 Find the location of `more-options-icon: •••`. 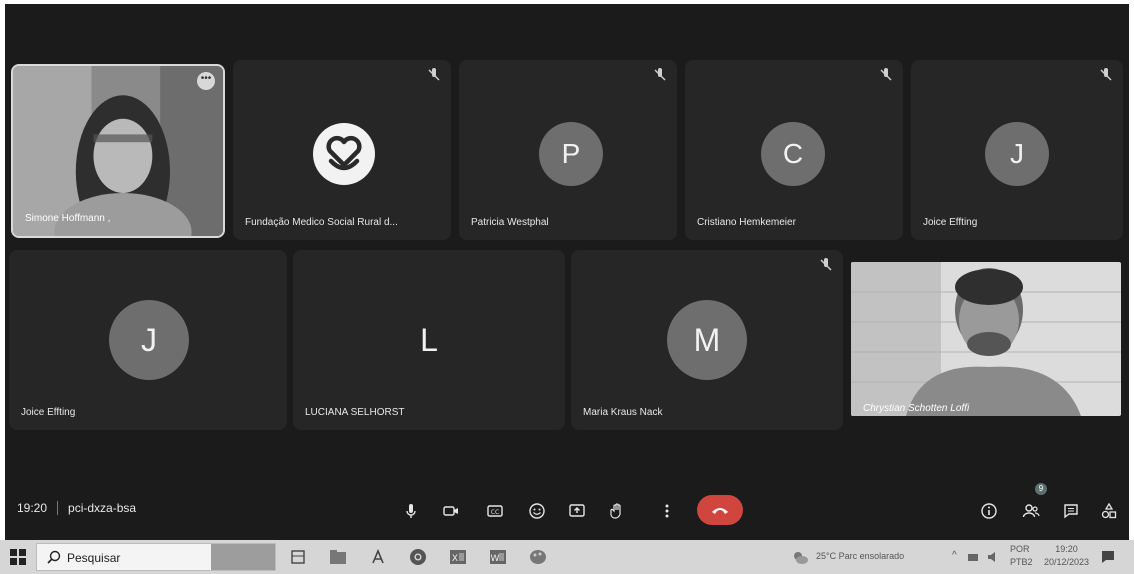

more-options-icon: ••• is located at coordinates (206, 81).